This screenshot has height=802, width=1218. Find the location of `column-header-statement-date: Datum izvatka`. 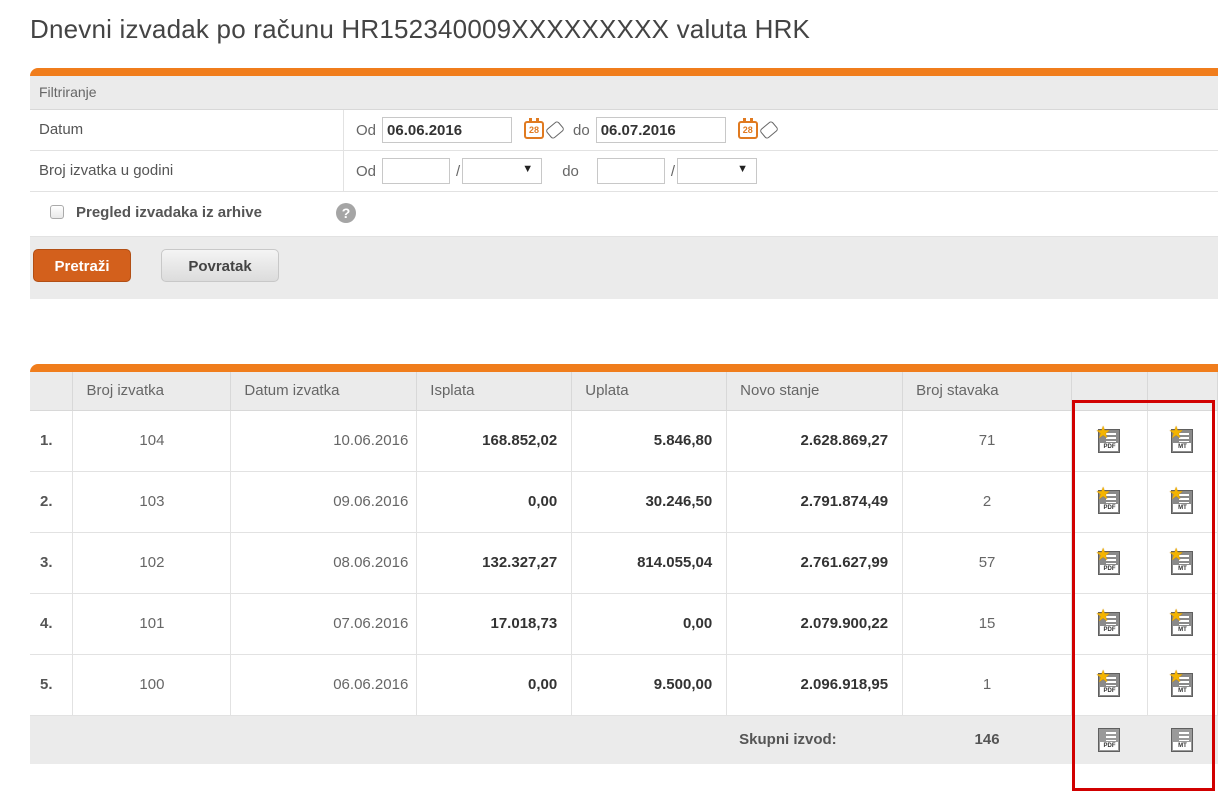

column-header-statement-date: Datum izvatka is located at coordinates (324, 391).